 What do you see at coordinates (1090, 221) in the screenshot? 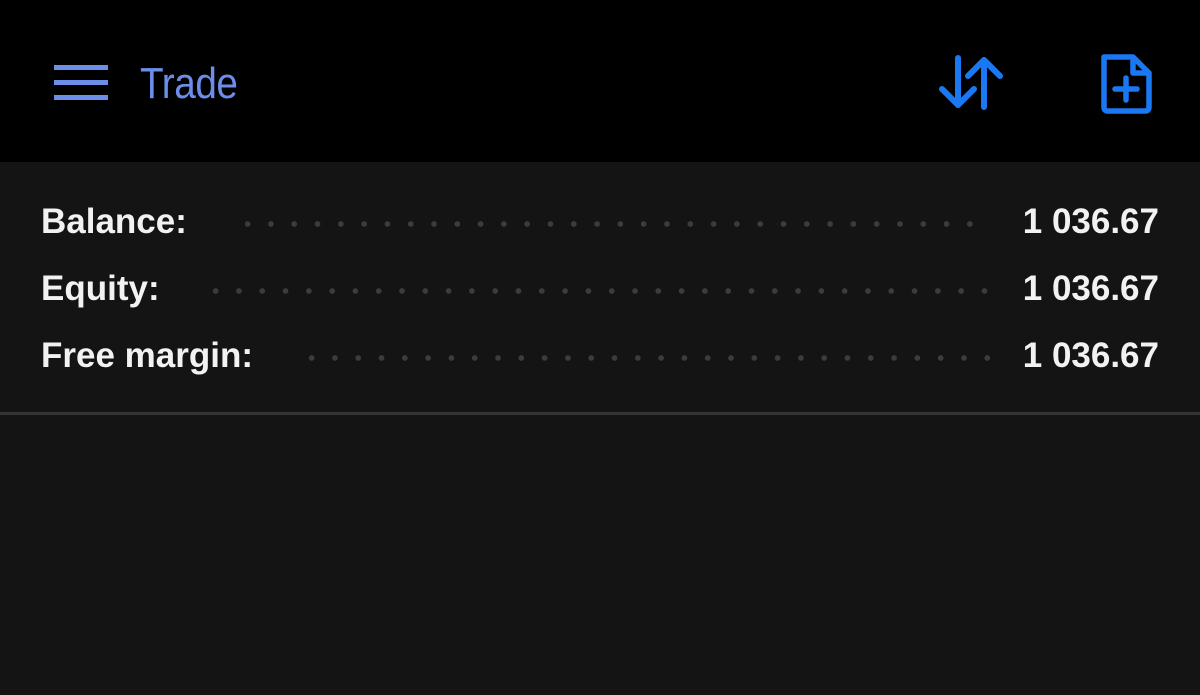
I see `balance-value: 1 036.67` at bounding box center [1090, 221].